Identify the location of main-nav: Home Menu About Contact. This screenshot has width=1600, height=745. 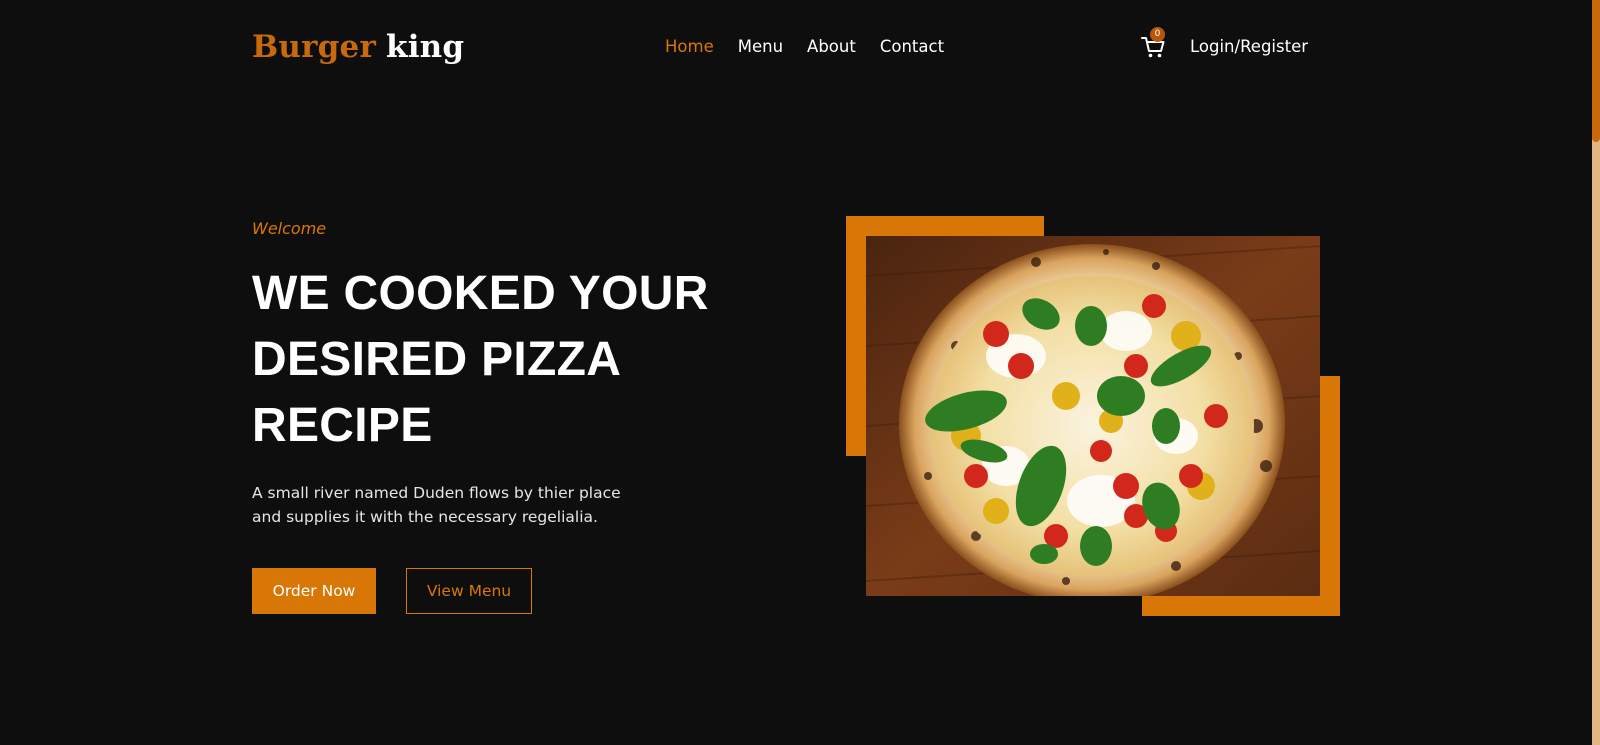
(816, 47).